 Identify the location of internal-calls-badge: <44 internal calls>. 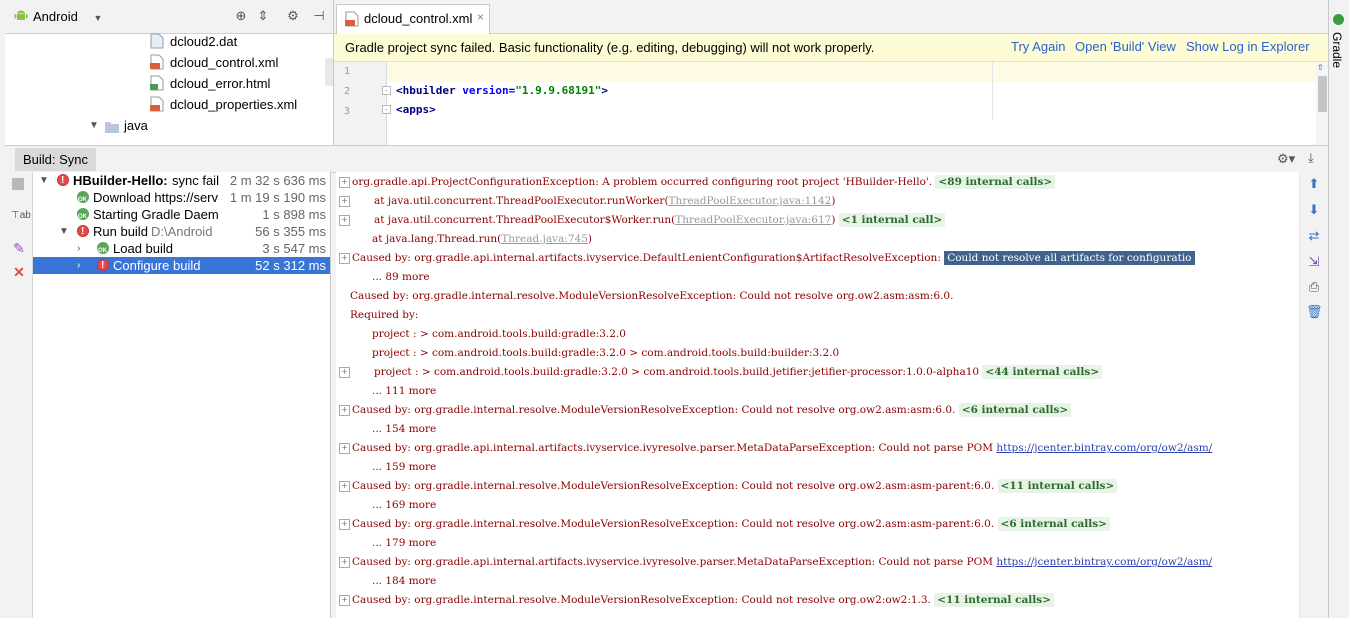
(1042, 372).